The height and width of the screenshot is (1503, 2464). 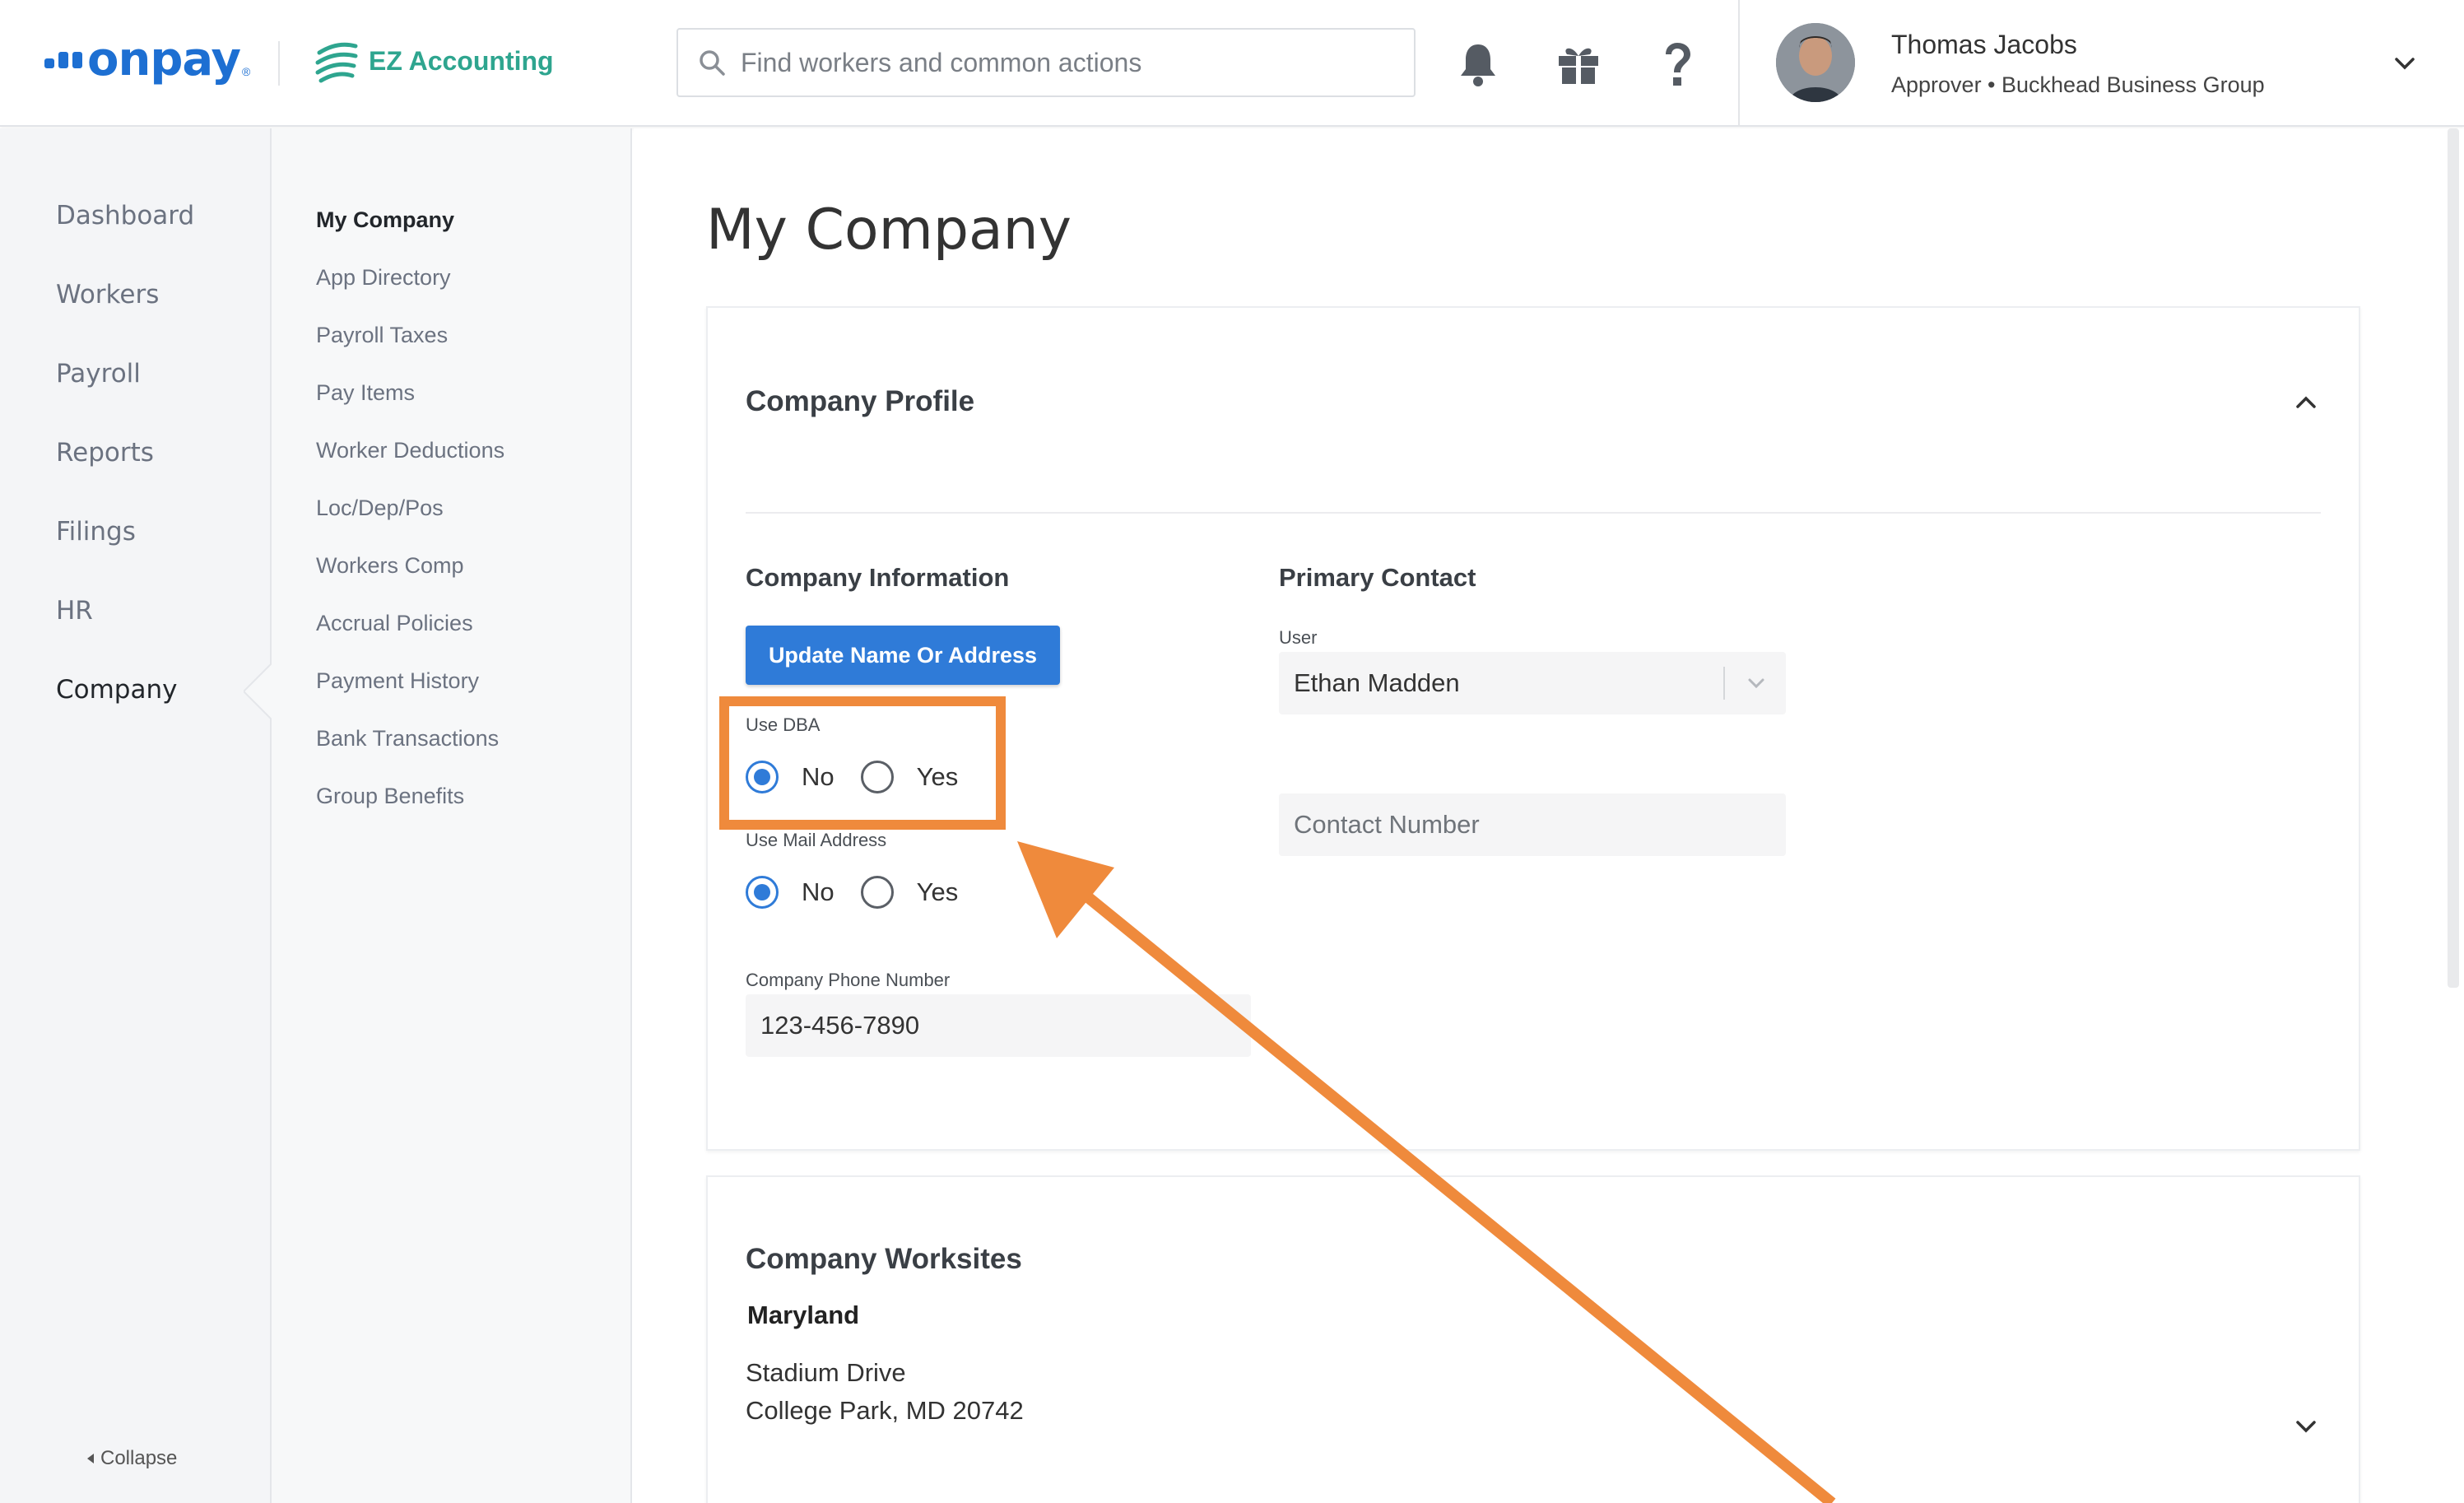 I want to click on nav-item-filings: Filings, so click(x=96, y=532).